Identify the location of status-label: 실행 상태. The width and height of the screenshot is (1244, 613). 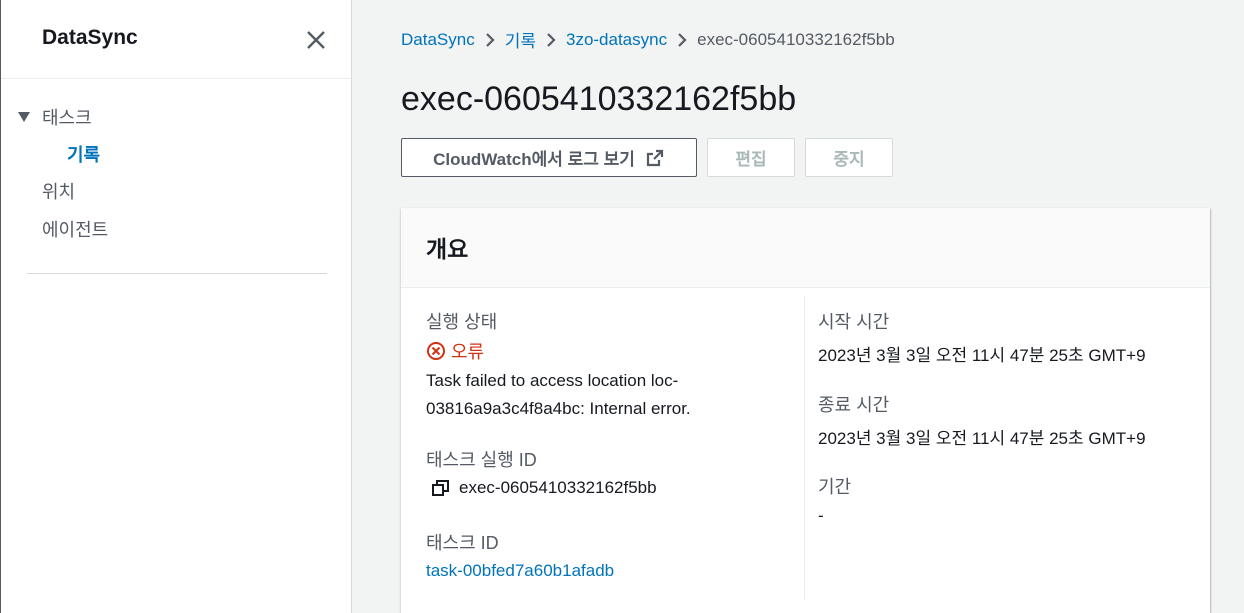
(462, 322).